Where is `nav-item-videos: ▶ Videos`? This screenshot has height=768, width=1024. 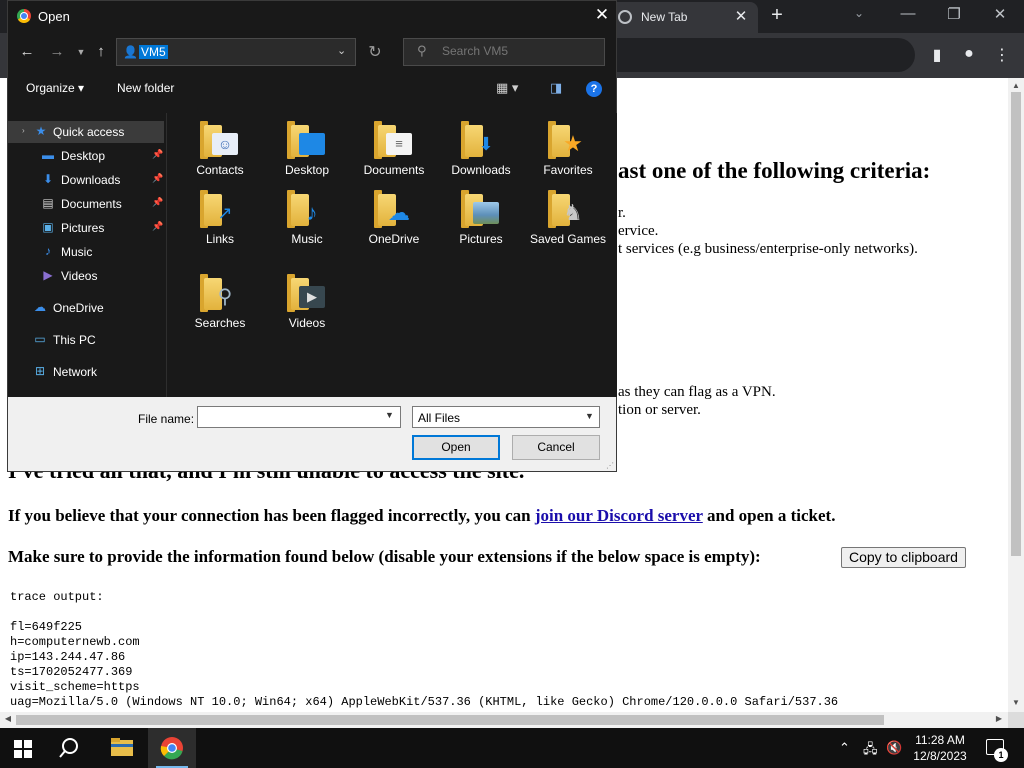 nav-item-videos: ▶ Videos is located at coordinates (86, 276).